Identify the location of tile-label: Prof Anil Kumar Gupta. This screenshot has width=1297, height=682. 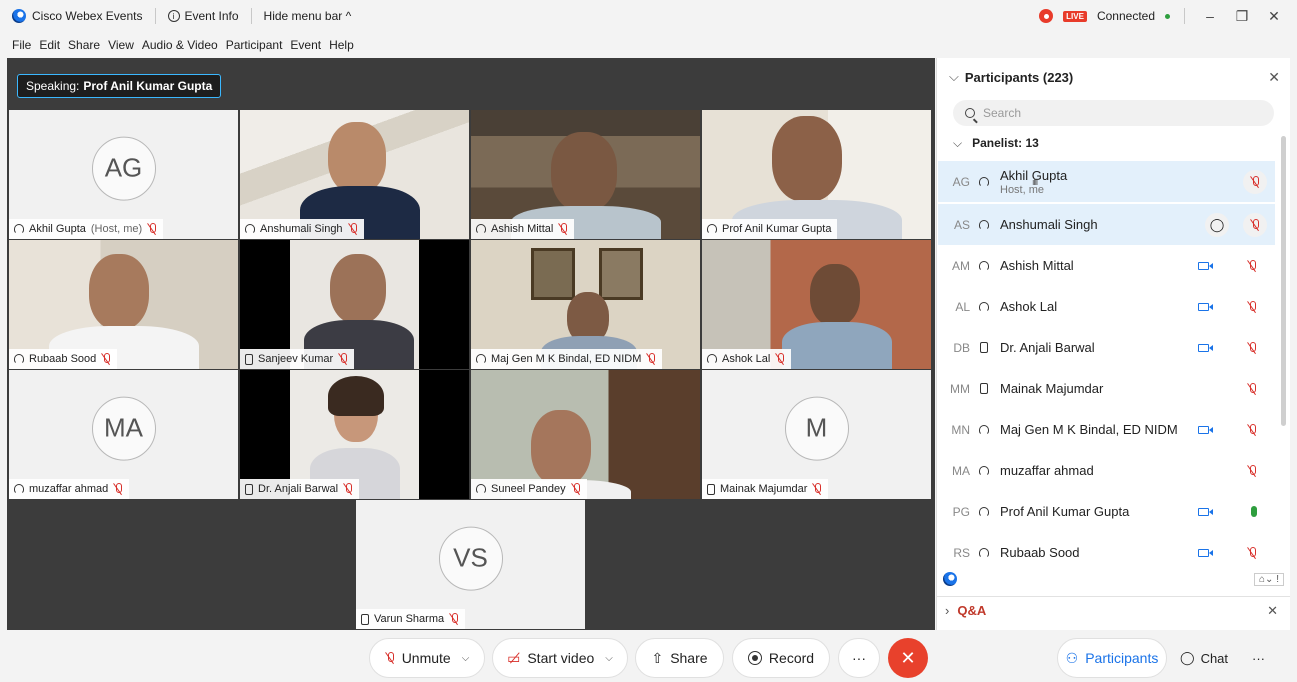
(770, 229).